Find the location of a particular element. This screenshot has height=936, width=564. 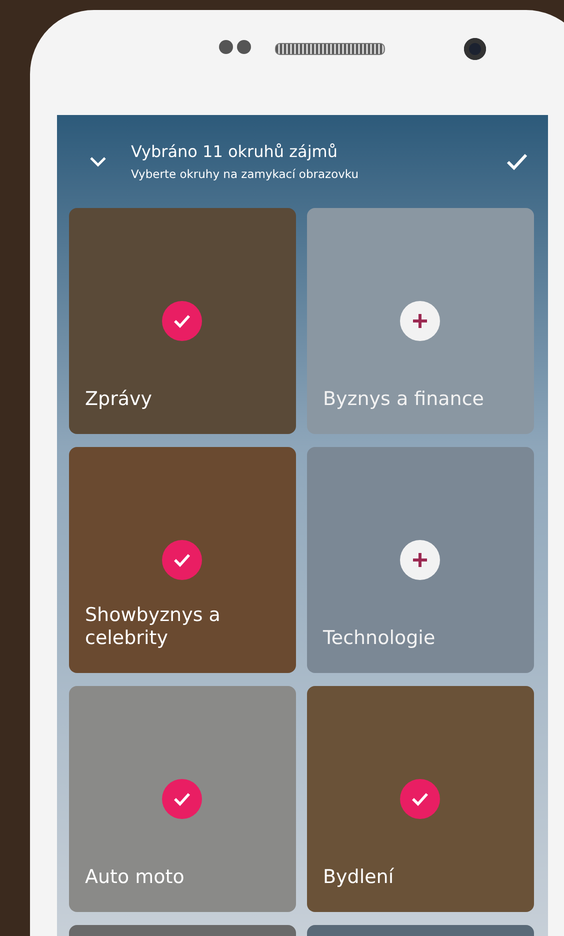

topic-tile: Showbyznys a celebrity is located at coordinates (182, 560).